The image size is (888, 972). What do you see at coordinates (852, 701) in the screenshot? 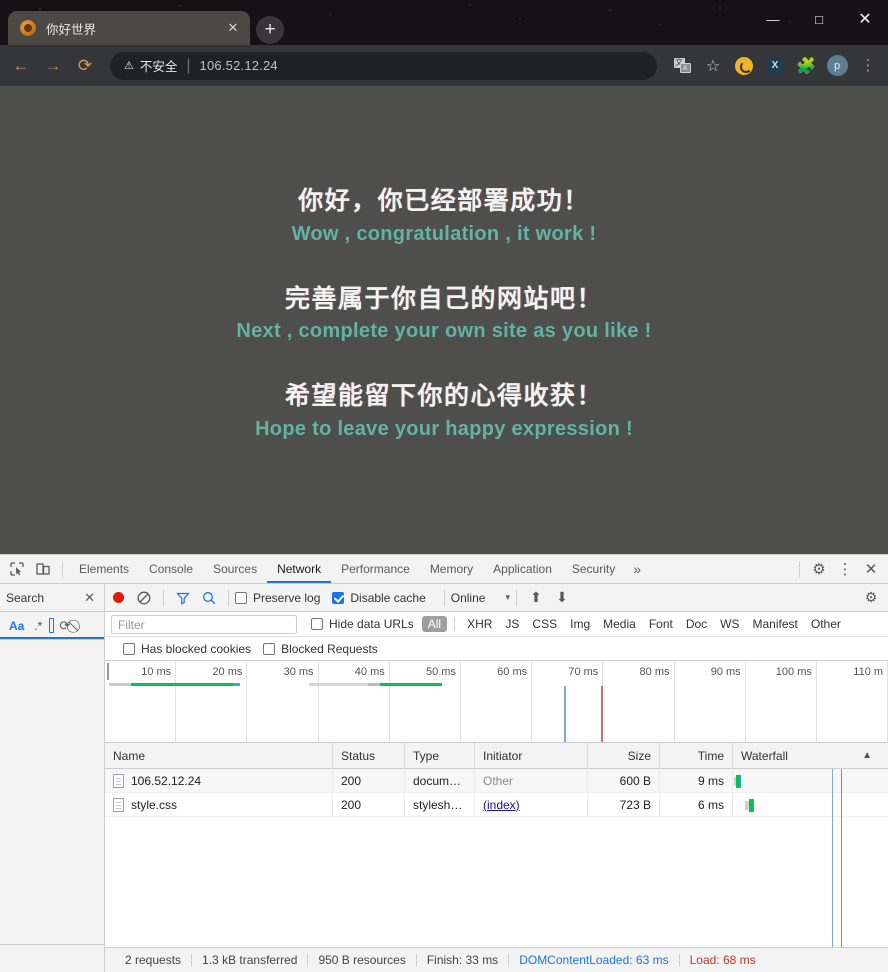
I see `timeline-tick-cell: 110 m` at bounding box center [852, 701].